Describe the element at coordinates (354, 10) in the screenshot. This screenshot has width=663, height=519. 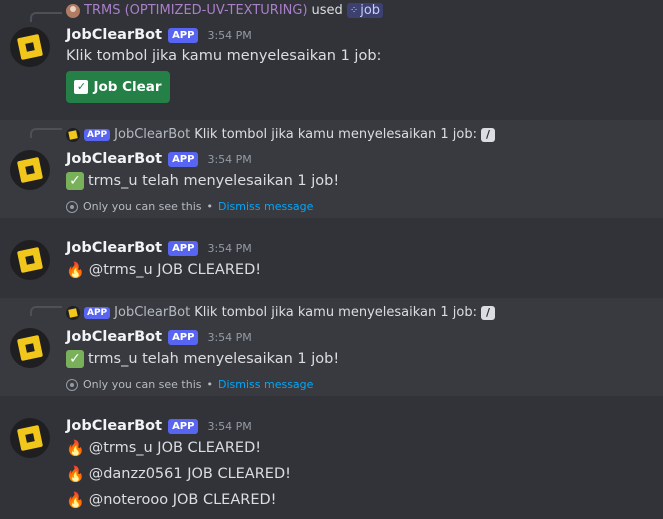
I see `command-icon: ⁘` at that location.